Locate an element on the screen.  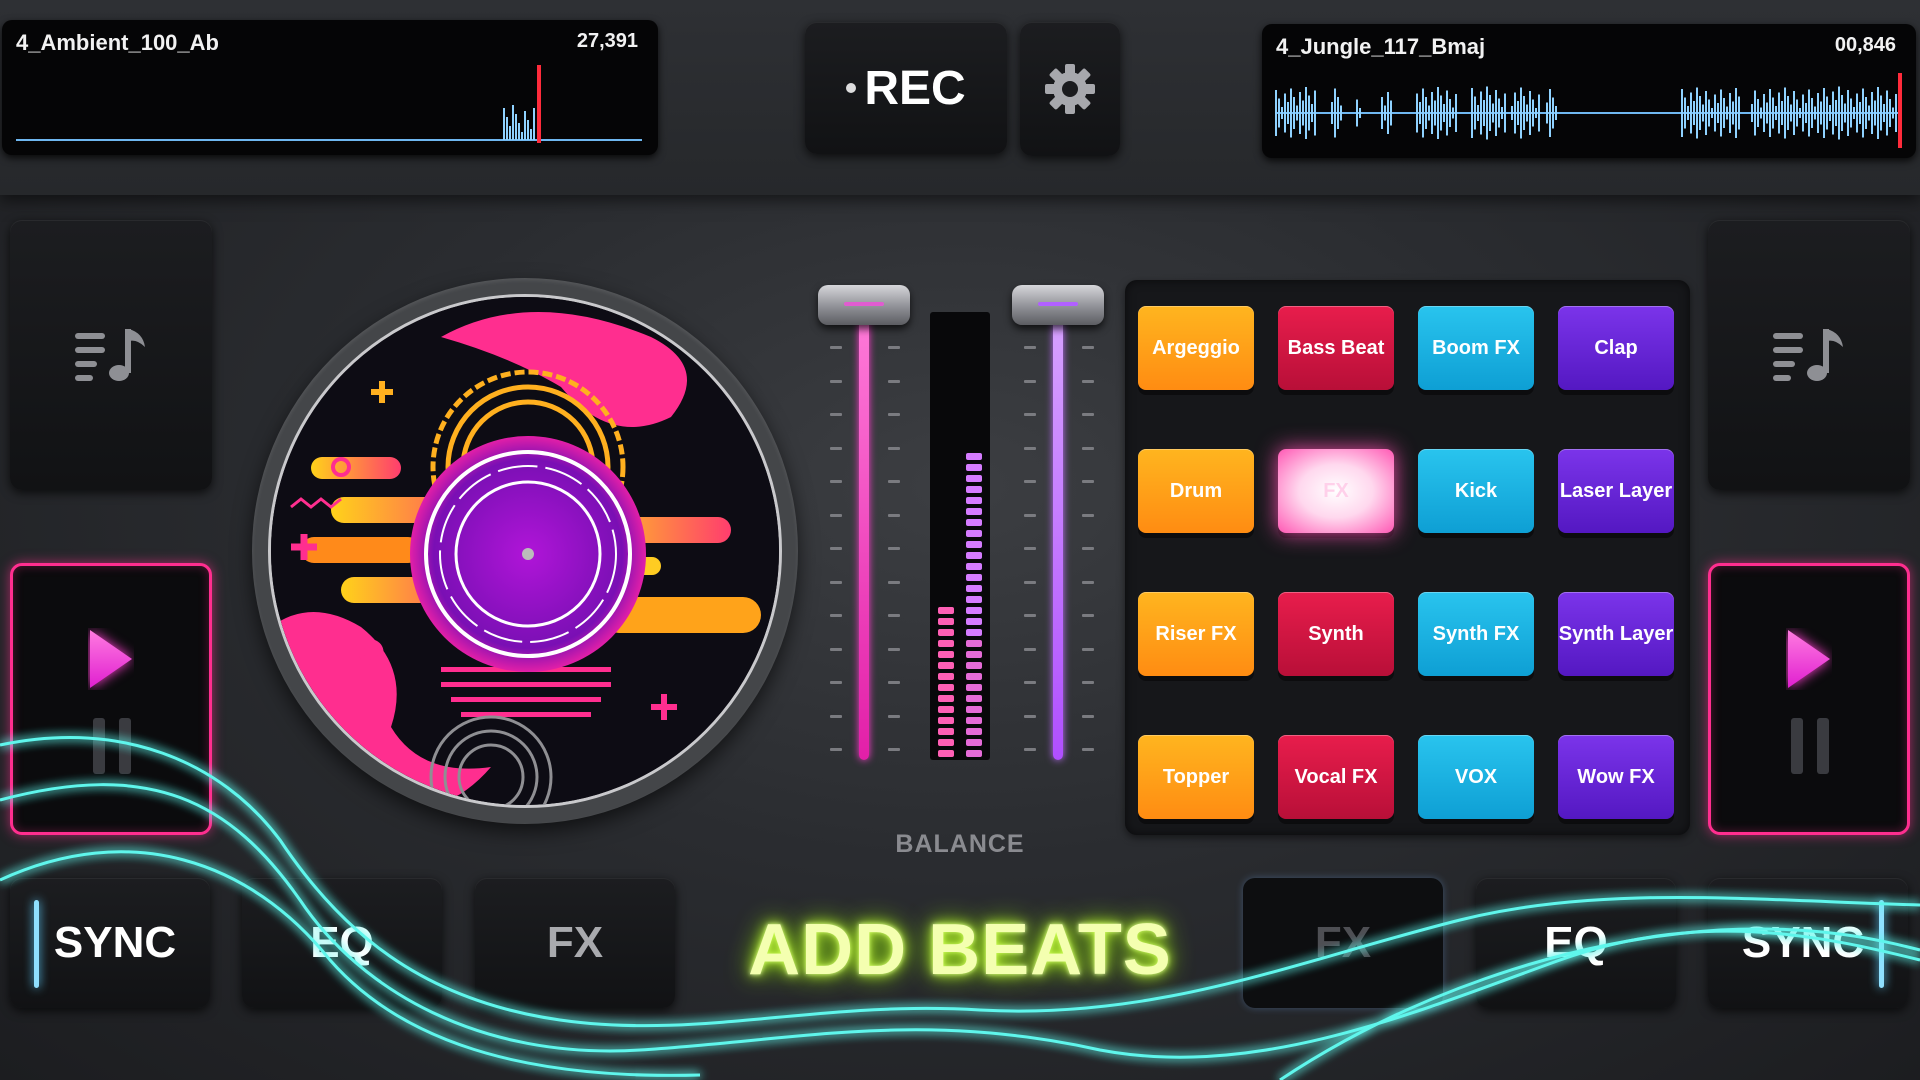
left-sync-button: SYNC is located at coordinates (110, 943).